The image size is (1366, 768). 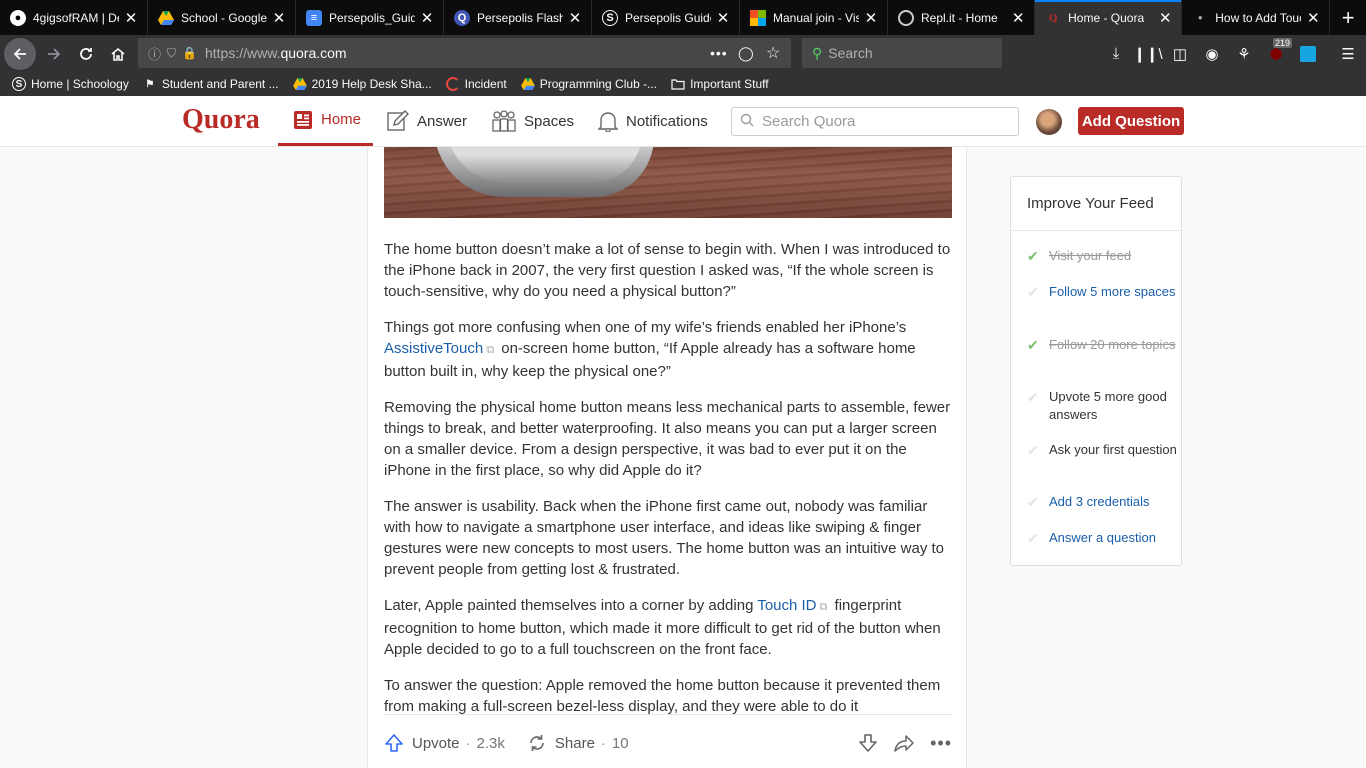 I want to click on nav-notifications: Notifications, so click(x=653, y=121).